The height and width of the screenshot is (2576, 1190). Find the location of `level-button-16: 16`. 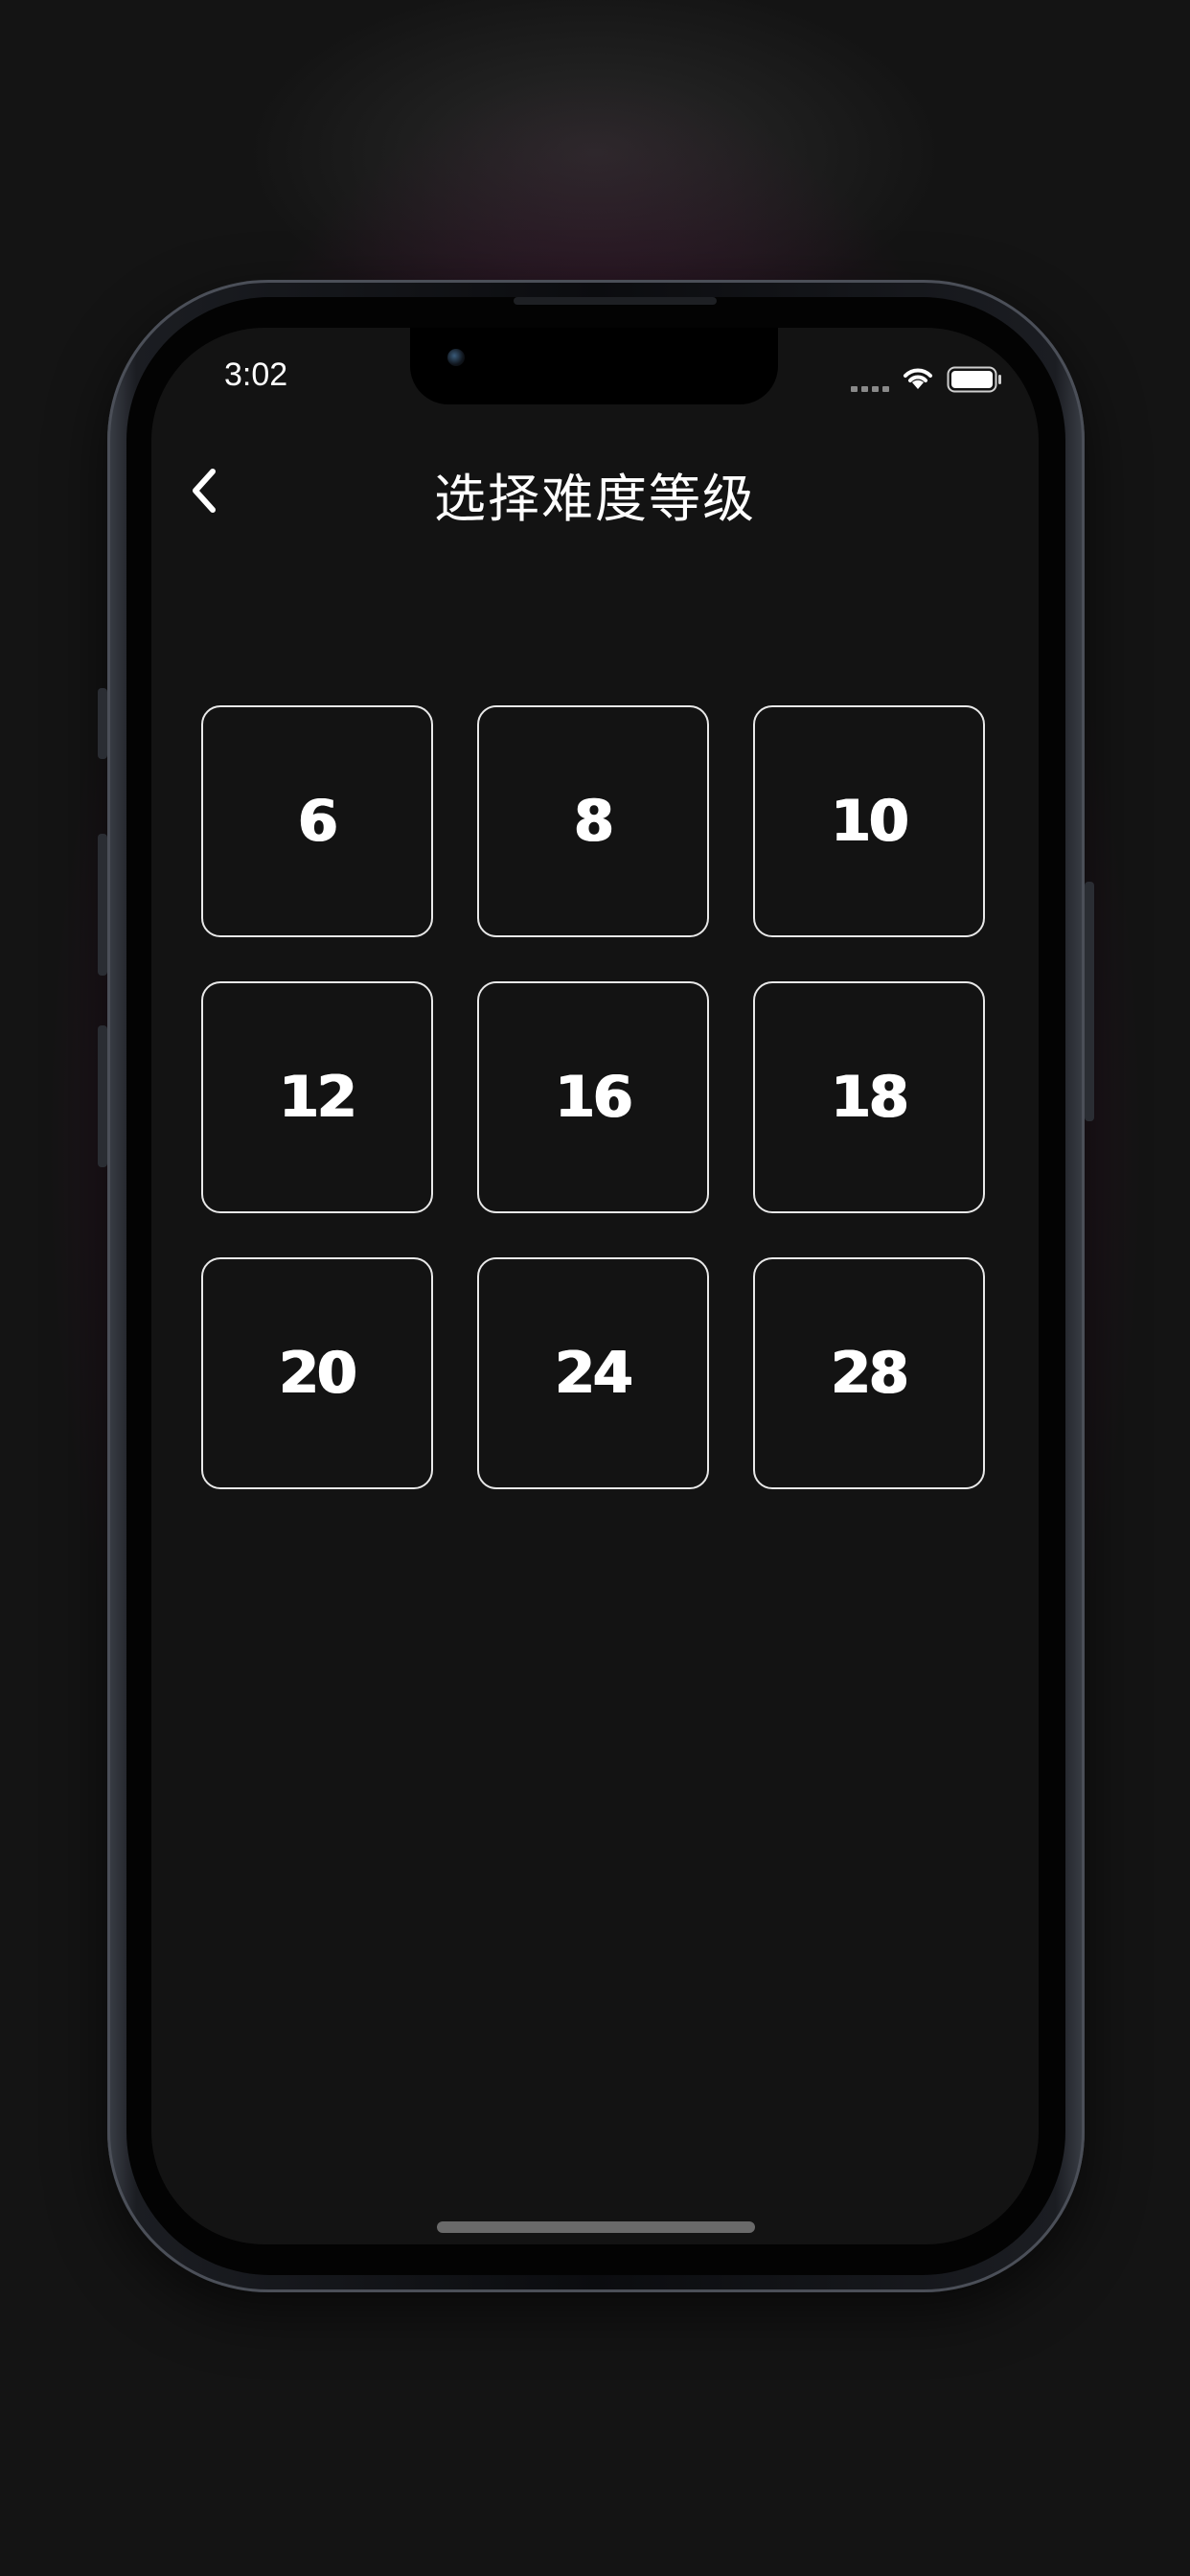

level-button-16: 16 is located at coordinates (593, 1097).